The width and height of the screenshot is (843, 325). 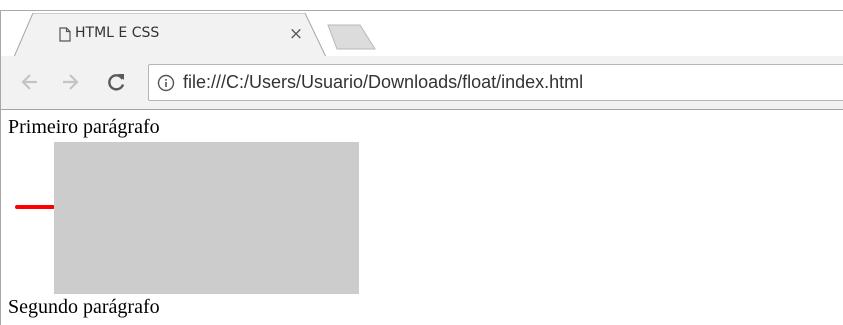 What do you see at coordinates (30, 82) in the screenshot?
I see `back-arrow-icon` at bounding box center [30, 82].